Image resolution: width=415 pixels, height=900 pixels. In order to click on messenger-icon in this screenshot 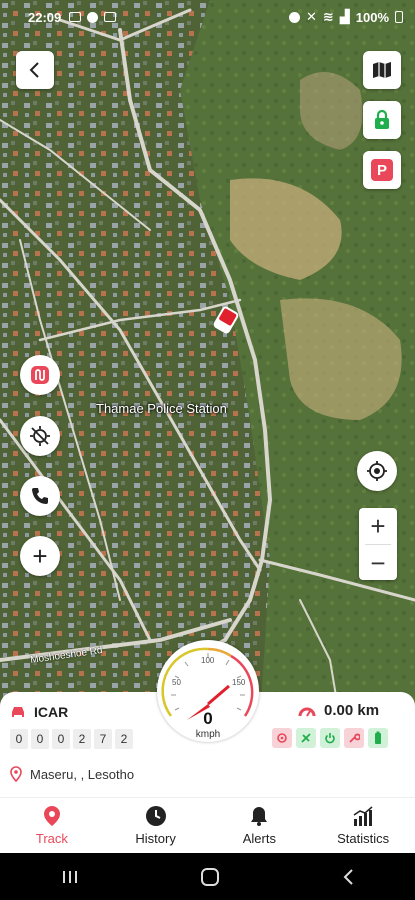, I will do `click(93, 17)`.